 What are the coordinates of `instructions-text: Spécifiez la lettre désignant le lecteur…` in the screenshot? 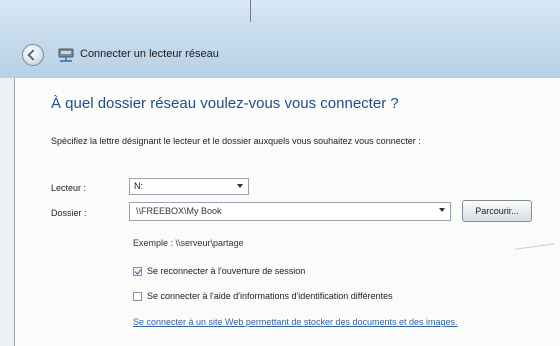 It's located at (236, 141).